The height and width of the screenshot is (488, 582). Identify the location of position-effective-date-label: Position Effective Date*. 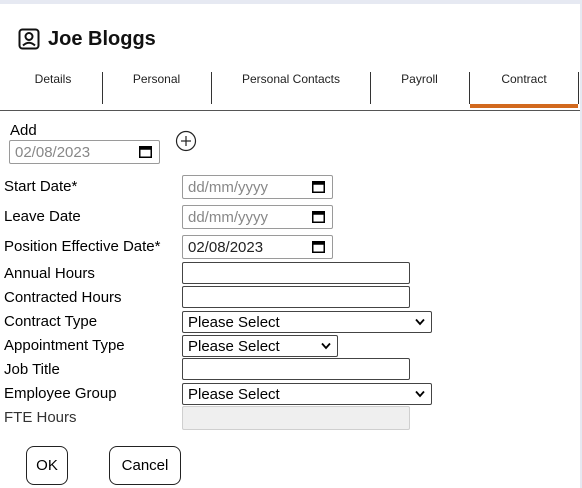
(82, 246).